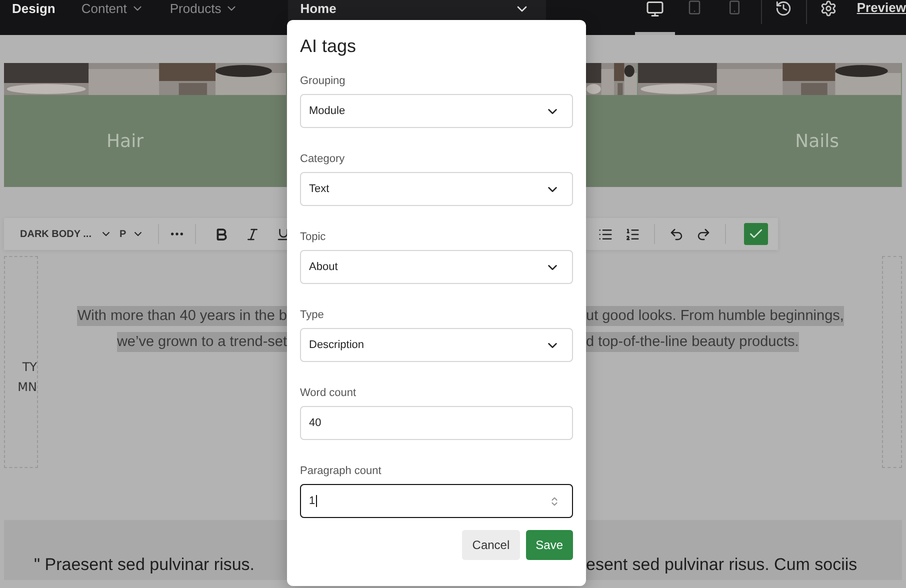 This screenshot has width=906, height=588. Describe the element at coordinates (34, 8) in the screenshot. I see `nav-menu-item: Design` at that location.